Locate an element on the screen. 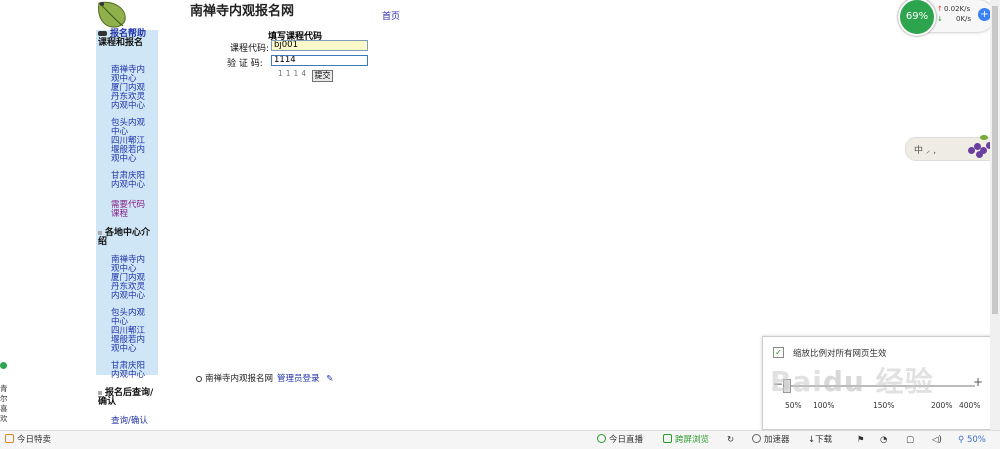 The width and height of the screenshot is (1000, 449). baidu-watermark: Baidu 经验 is located at coordinates (852, 381).